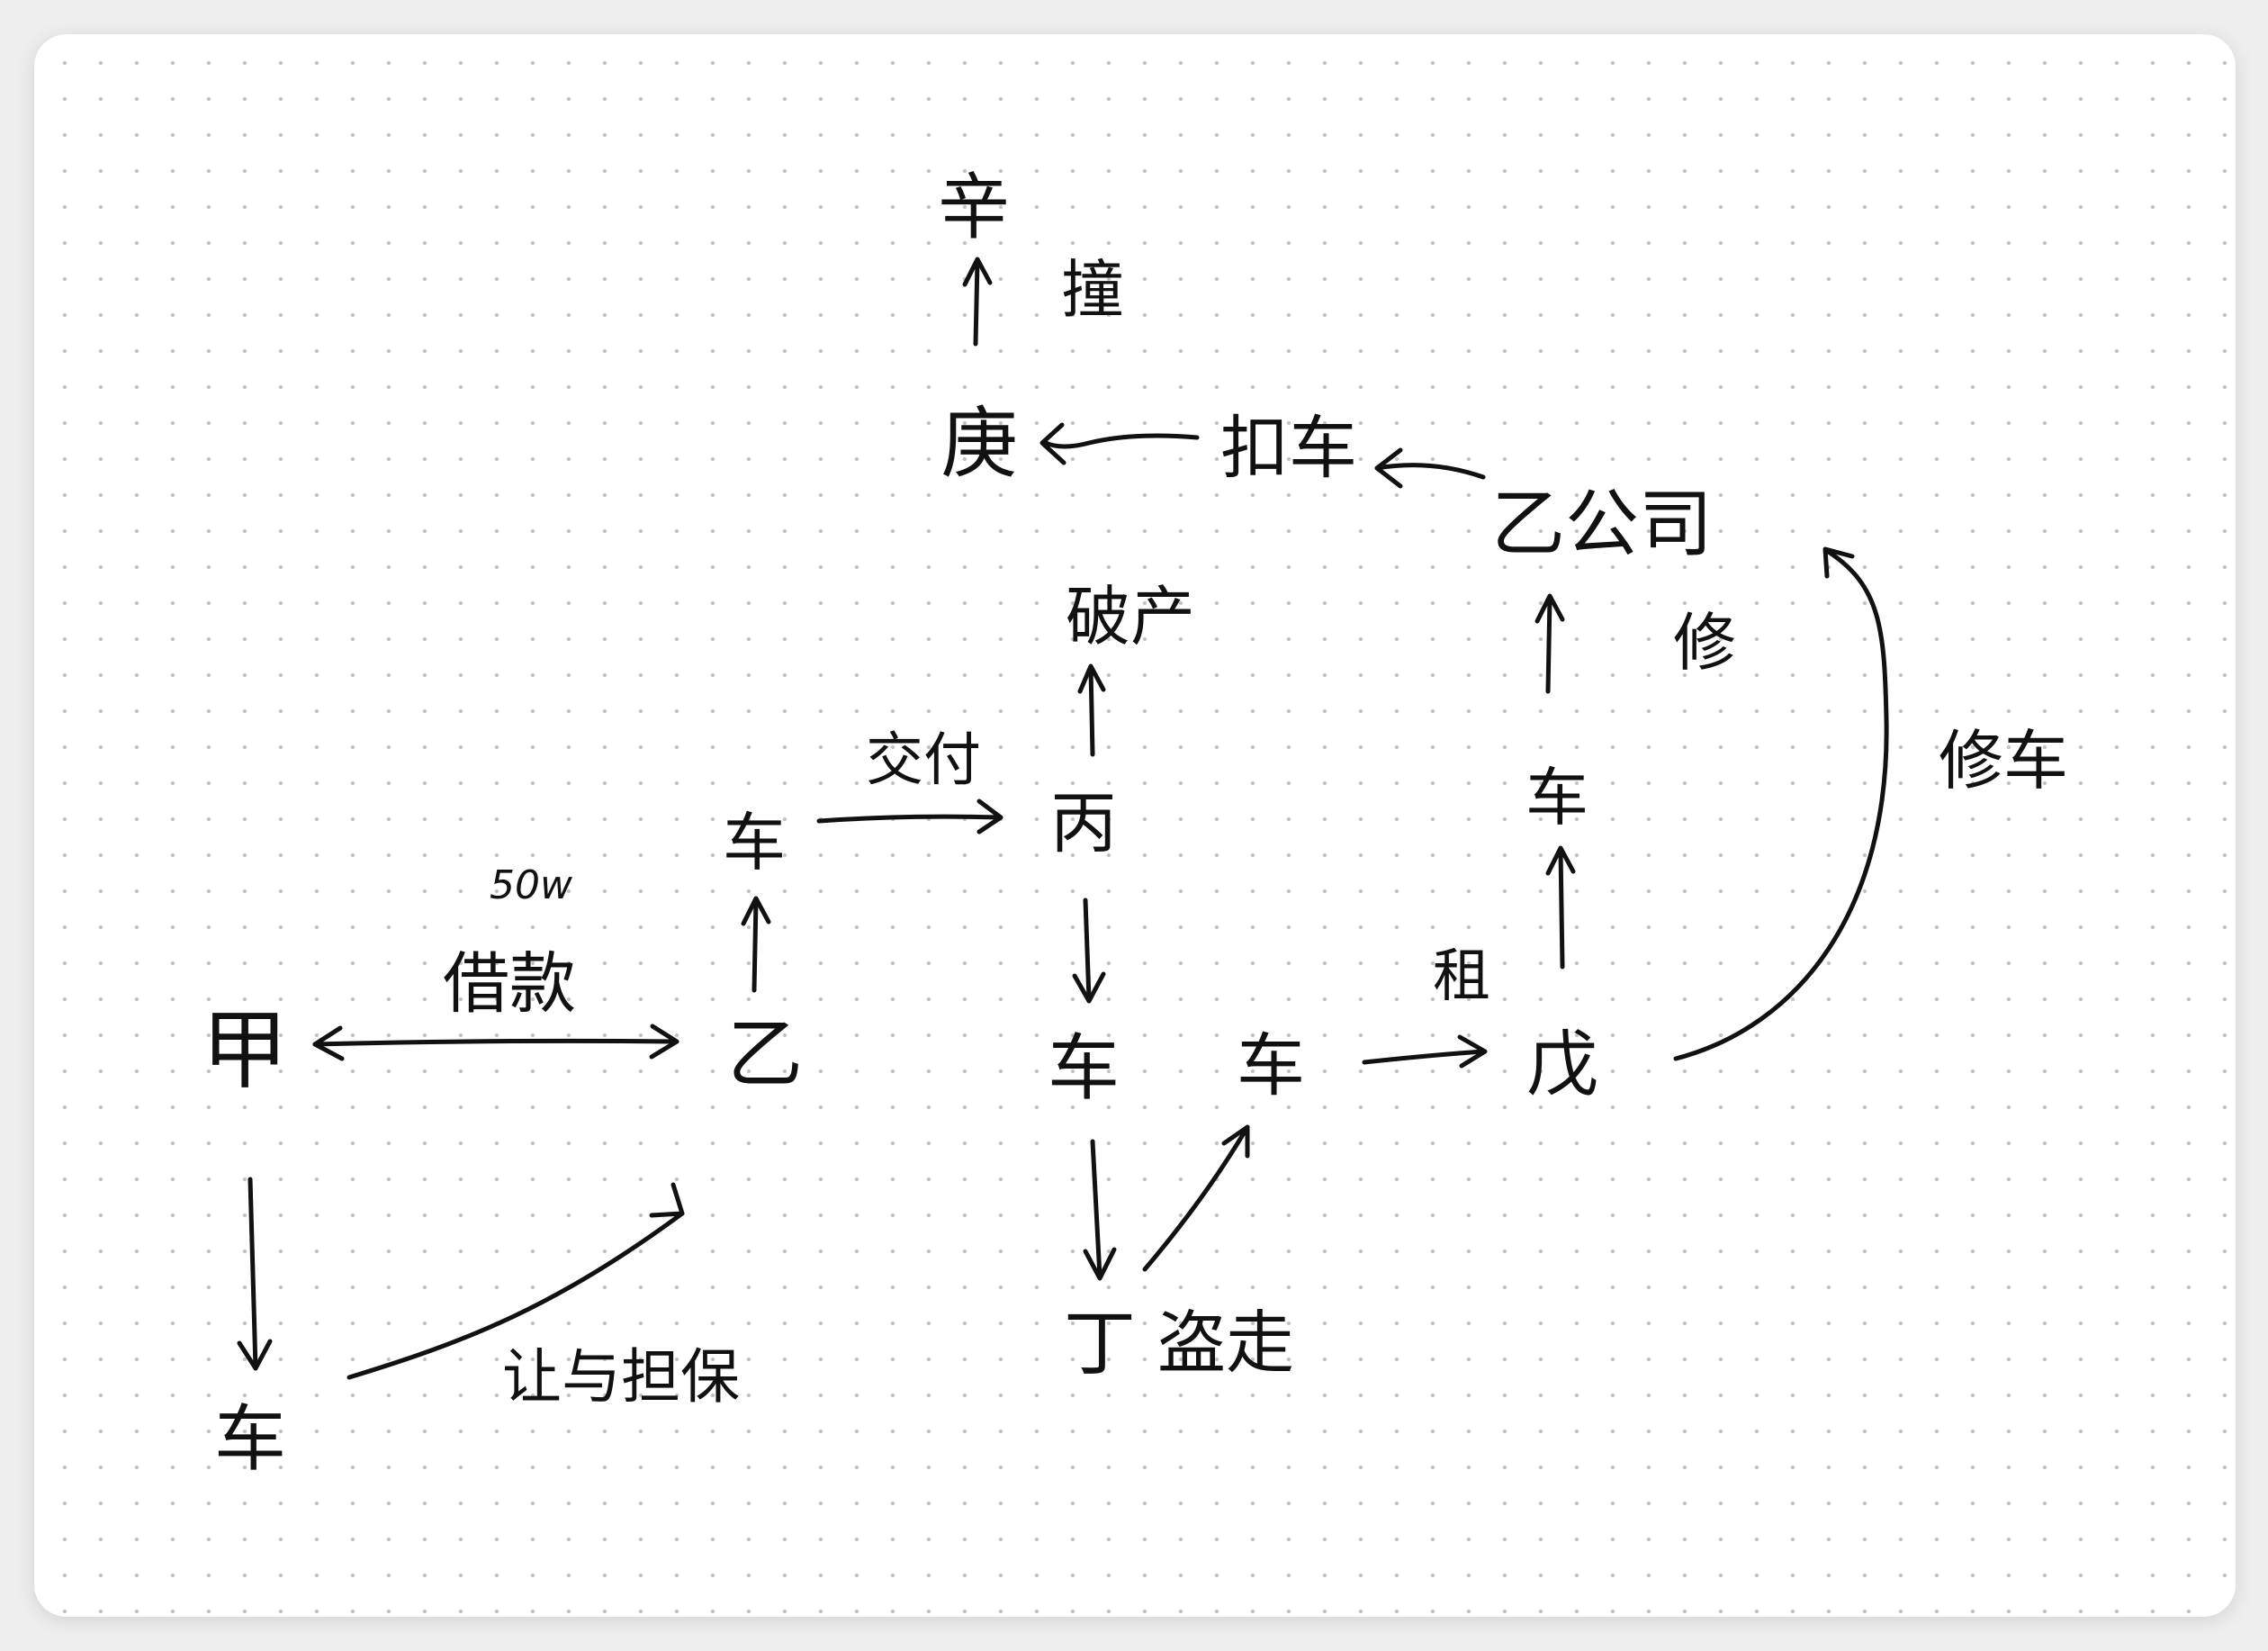 The height and width of the screenshot is (1651, 2268). I want to click on node-che-yi: 车, so click(754, 843).